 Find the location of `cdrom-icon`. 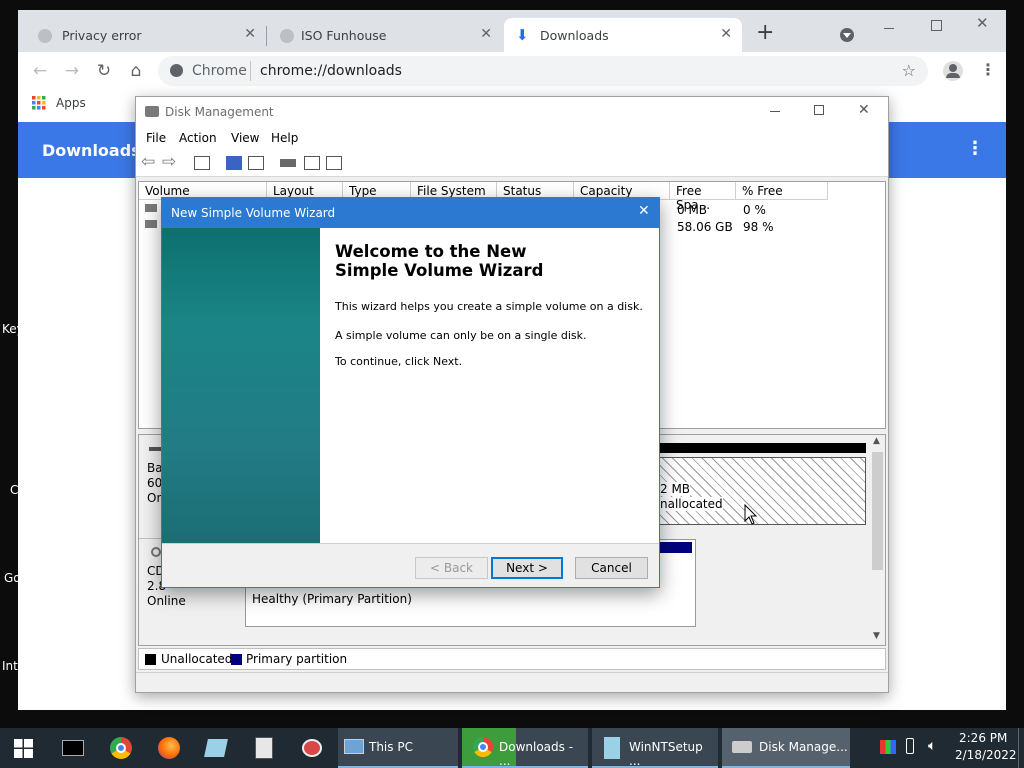

cdrom-icon is located at coordinates (156, 552).